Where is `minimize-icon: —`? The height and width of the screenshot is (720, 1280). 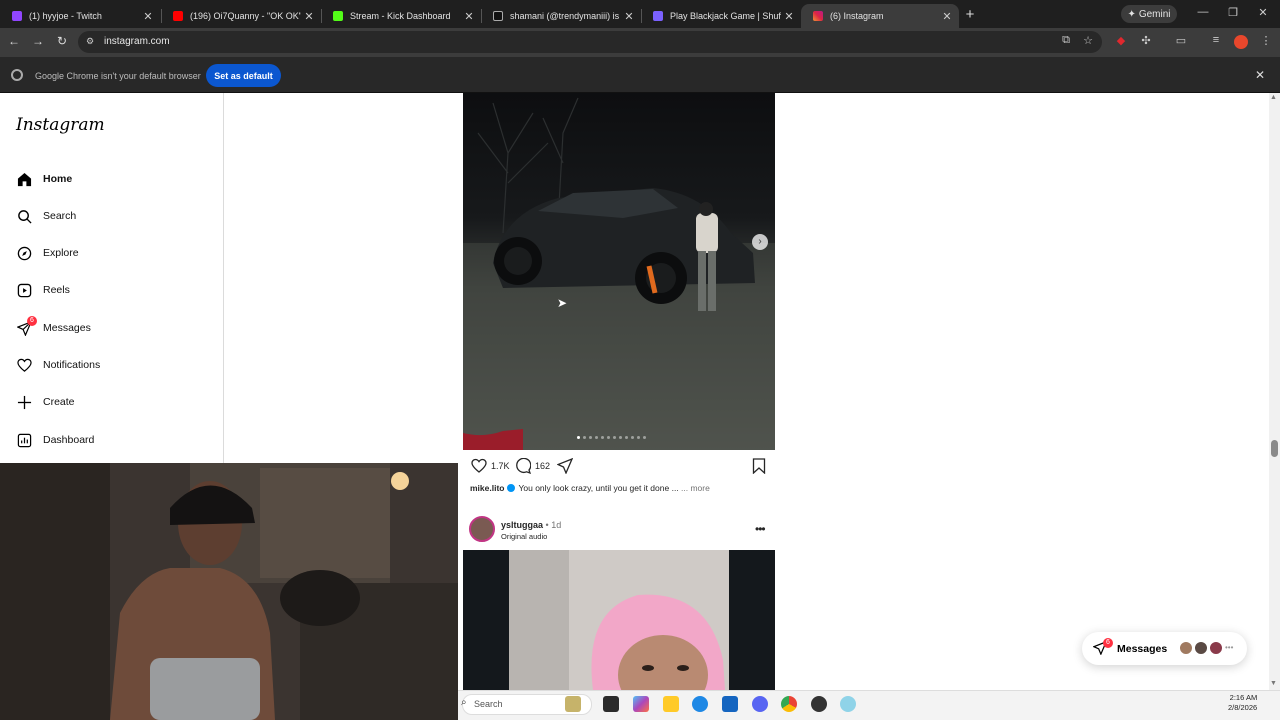 minimize-icon: — is located at coordinates (1203, 12).